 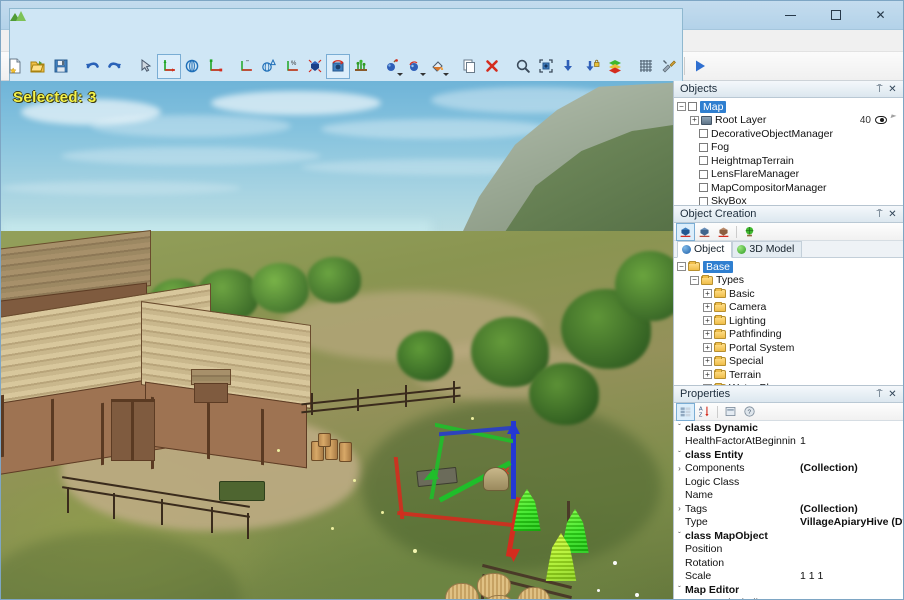 What do you see at coordinates (790, 15) in the screenshot?
I see `minimize-button` at bounding box center [790, 15].